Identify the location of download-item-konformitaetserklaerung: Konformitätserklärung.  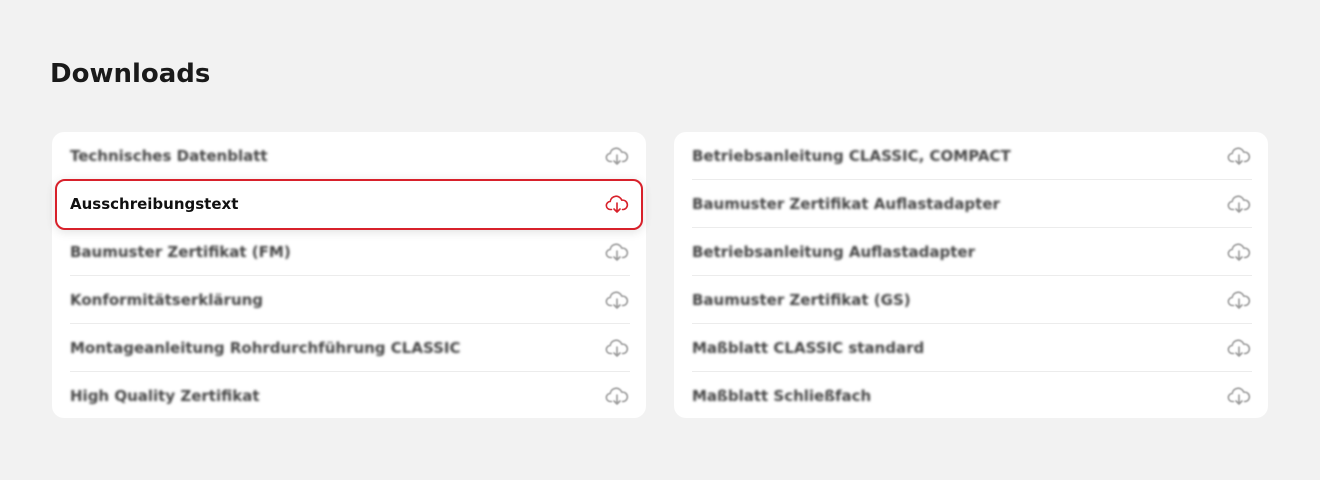
(350, 300).